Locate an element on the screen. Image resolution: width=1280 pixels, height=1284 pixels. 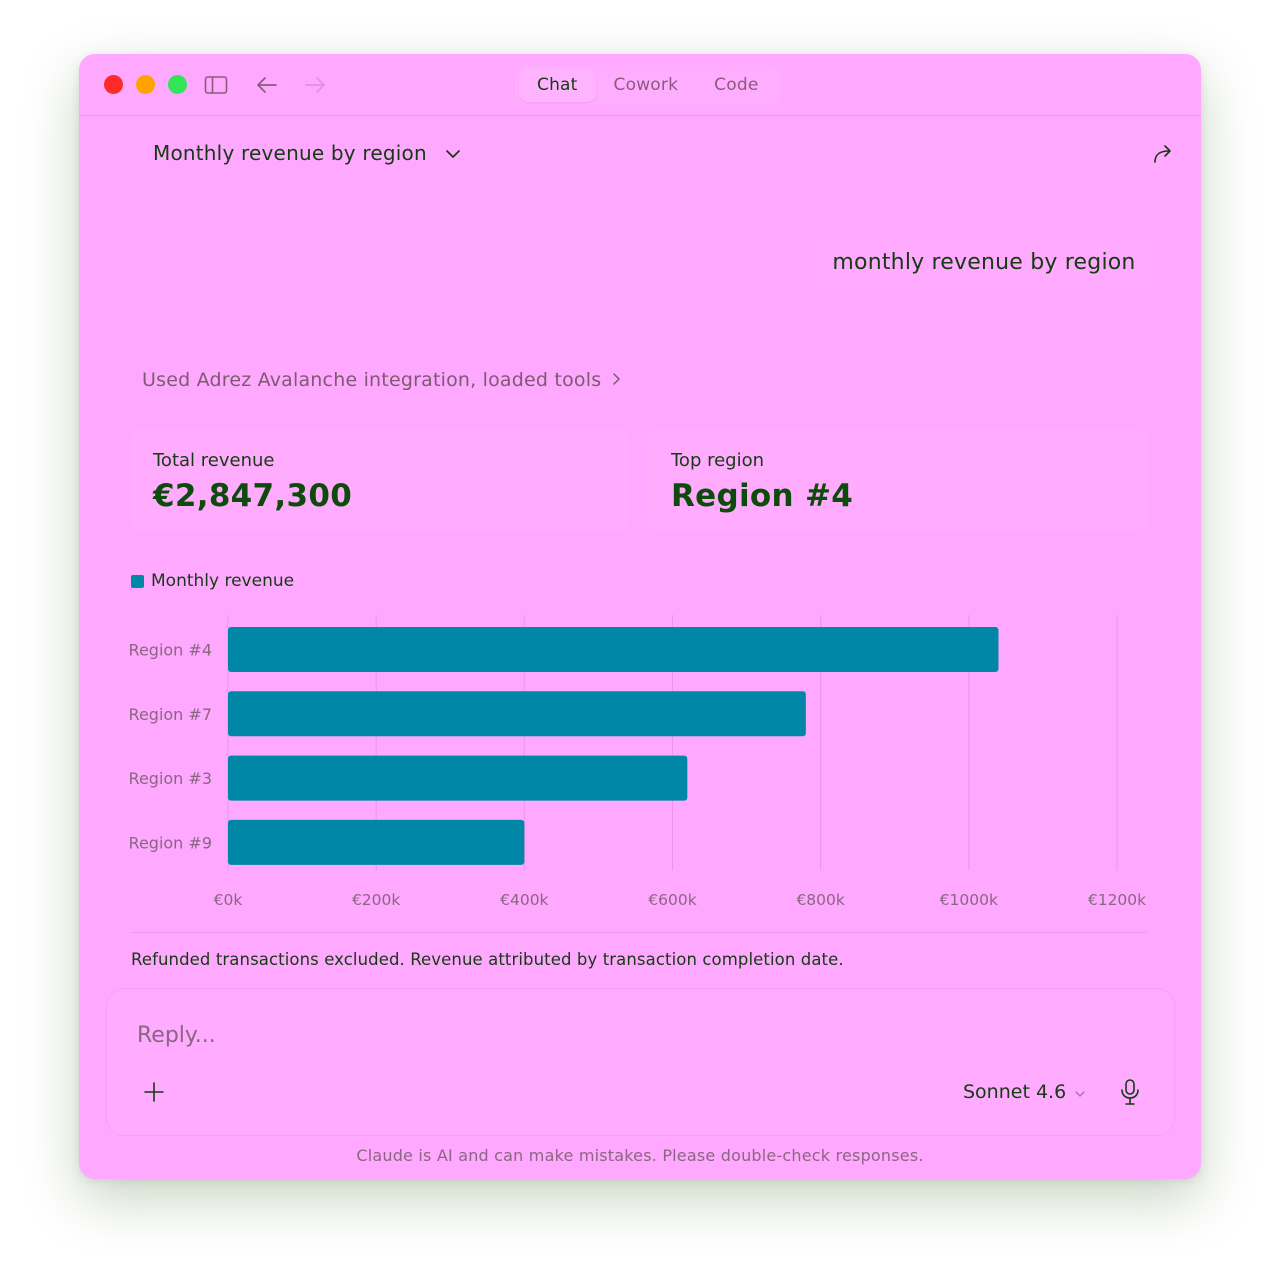
category-label: Region #7 is located at coordinates (170, 714).